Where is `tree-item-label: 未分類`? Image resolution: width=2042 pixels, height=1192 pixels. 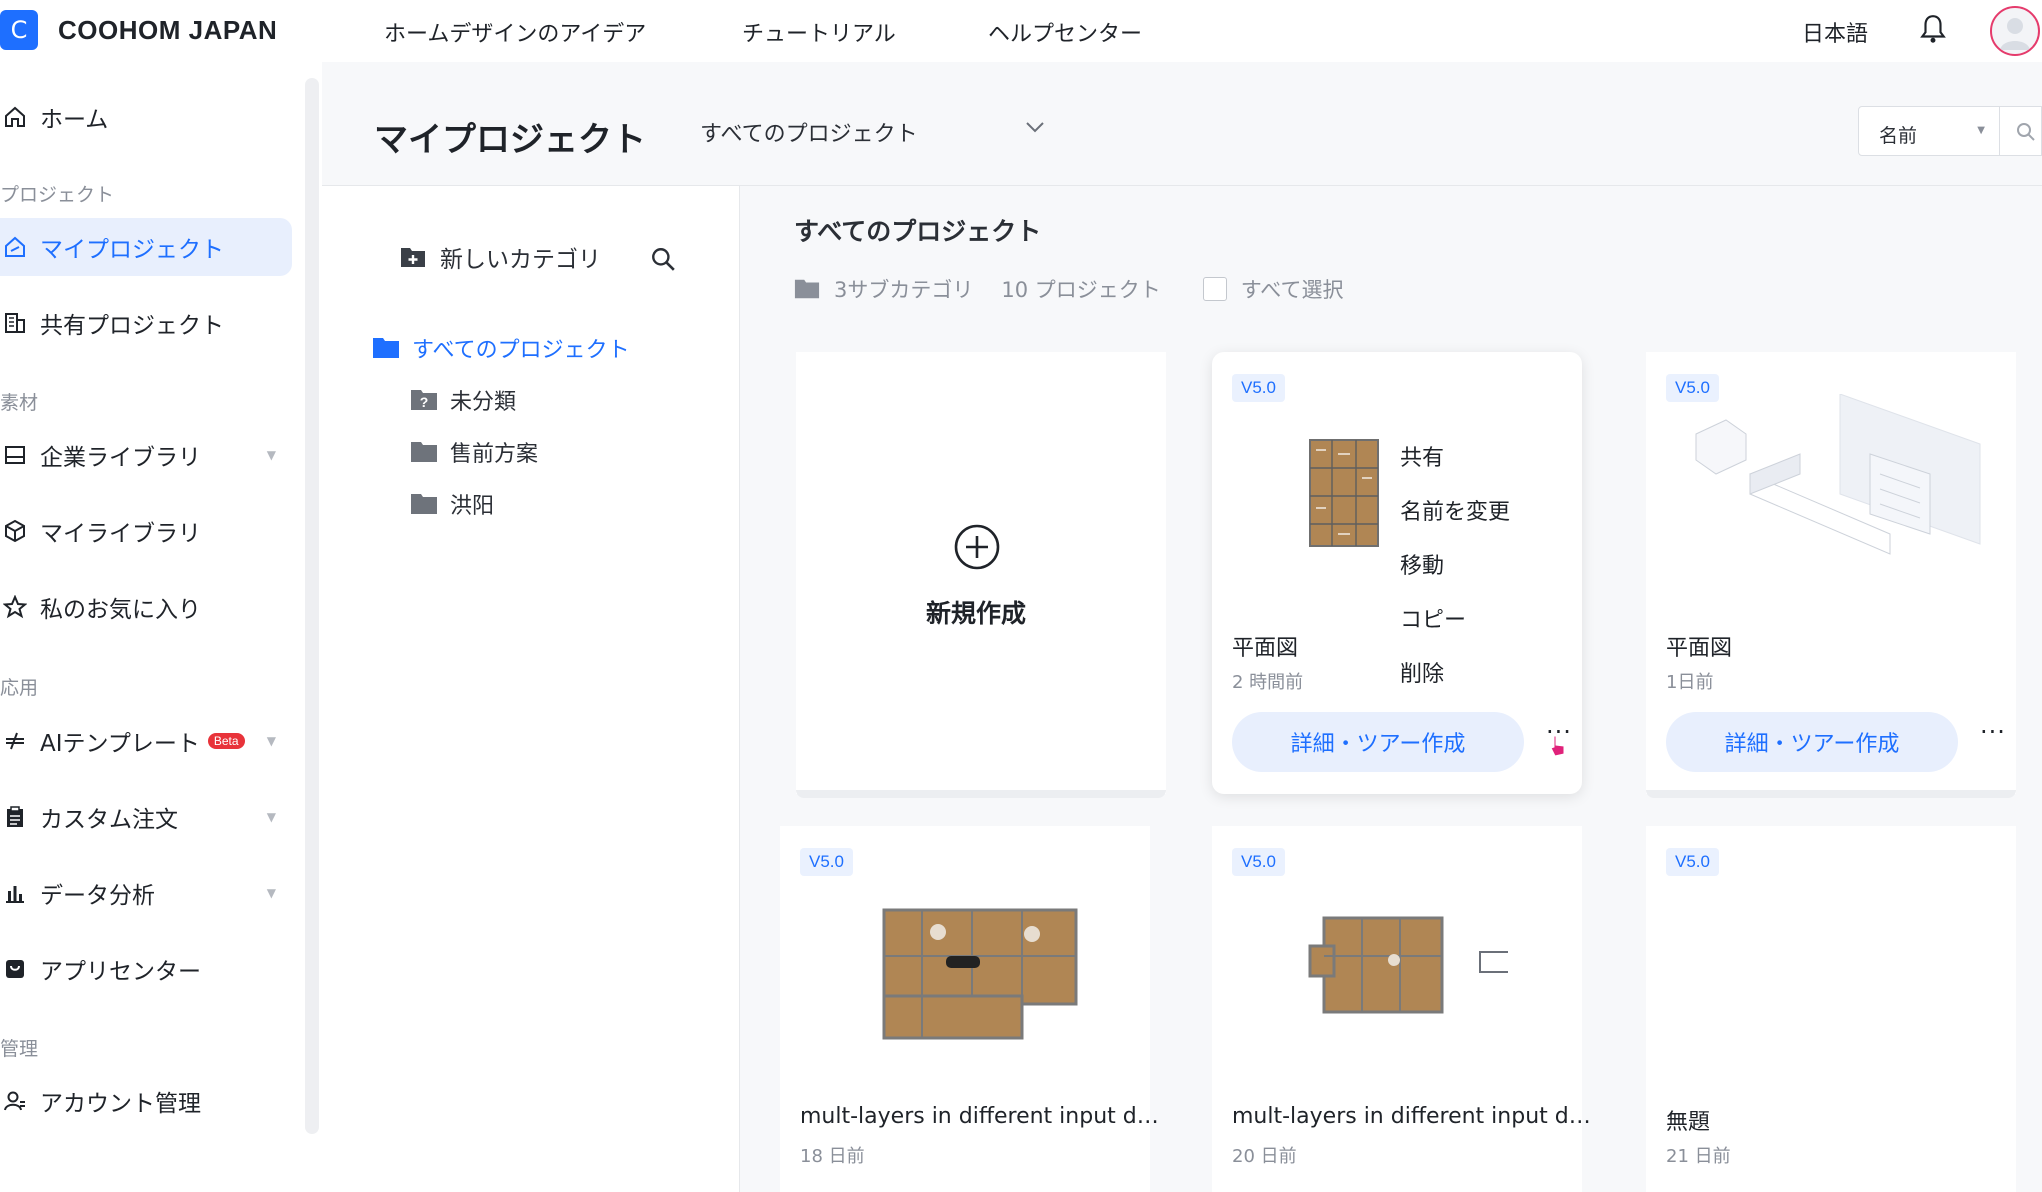 tree-item-label: 未分類 is located at coordinates (483, 402).